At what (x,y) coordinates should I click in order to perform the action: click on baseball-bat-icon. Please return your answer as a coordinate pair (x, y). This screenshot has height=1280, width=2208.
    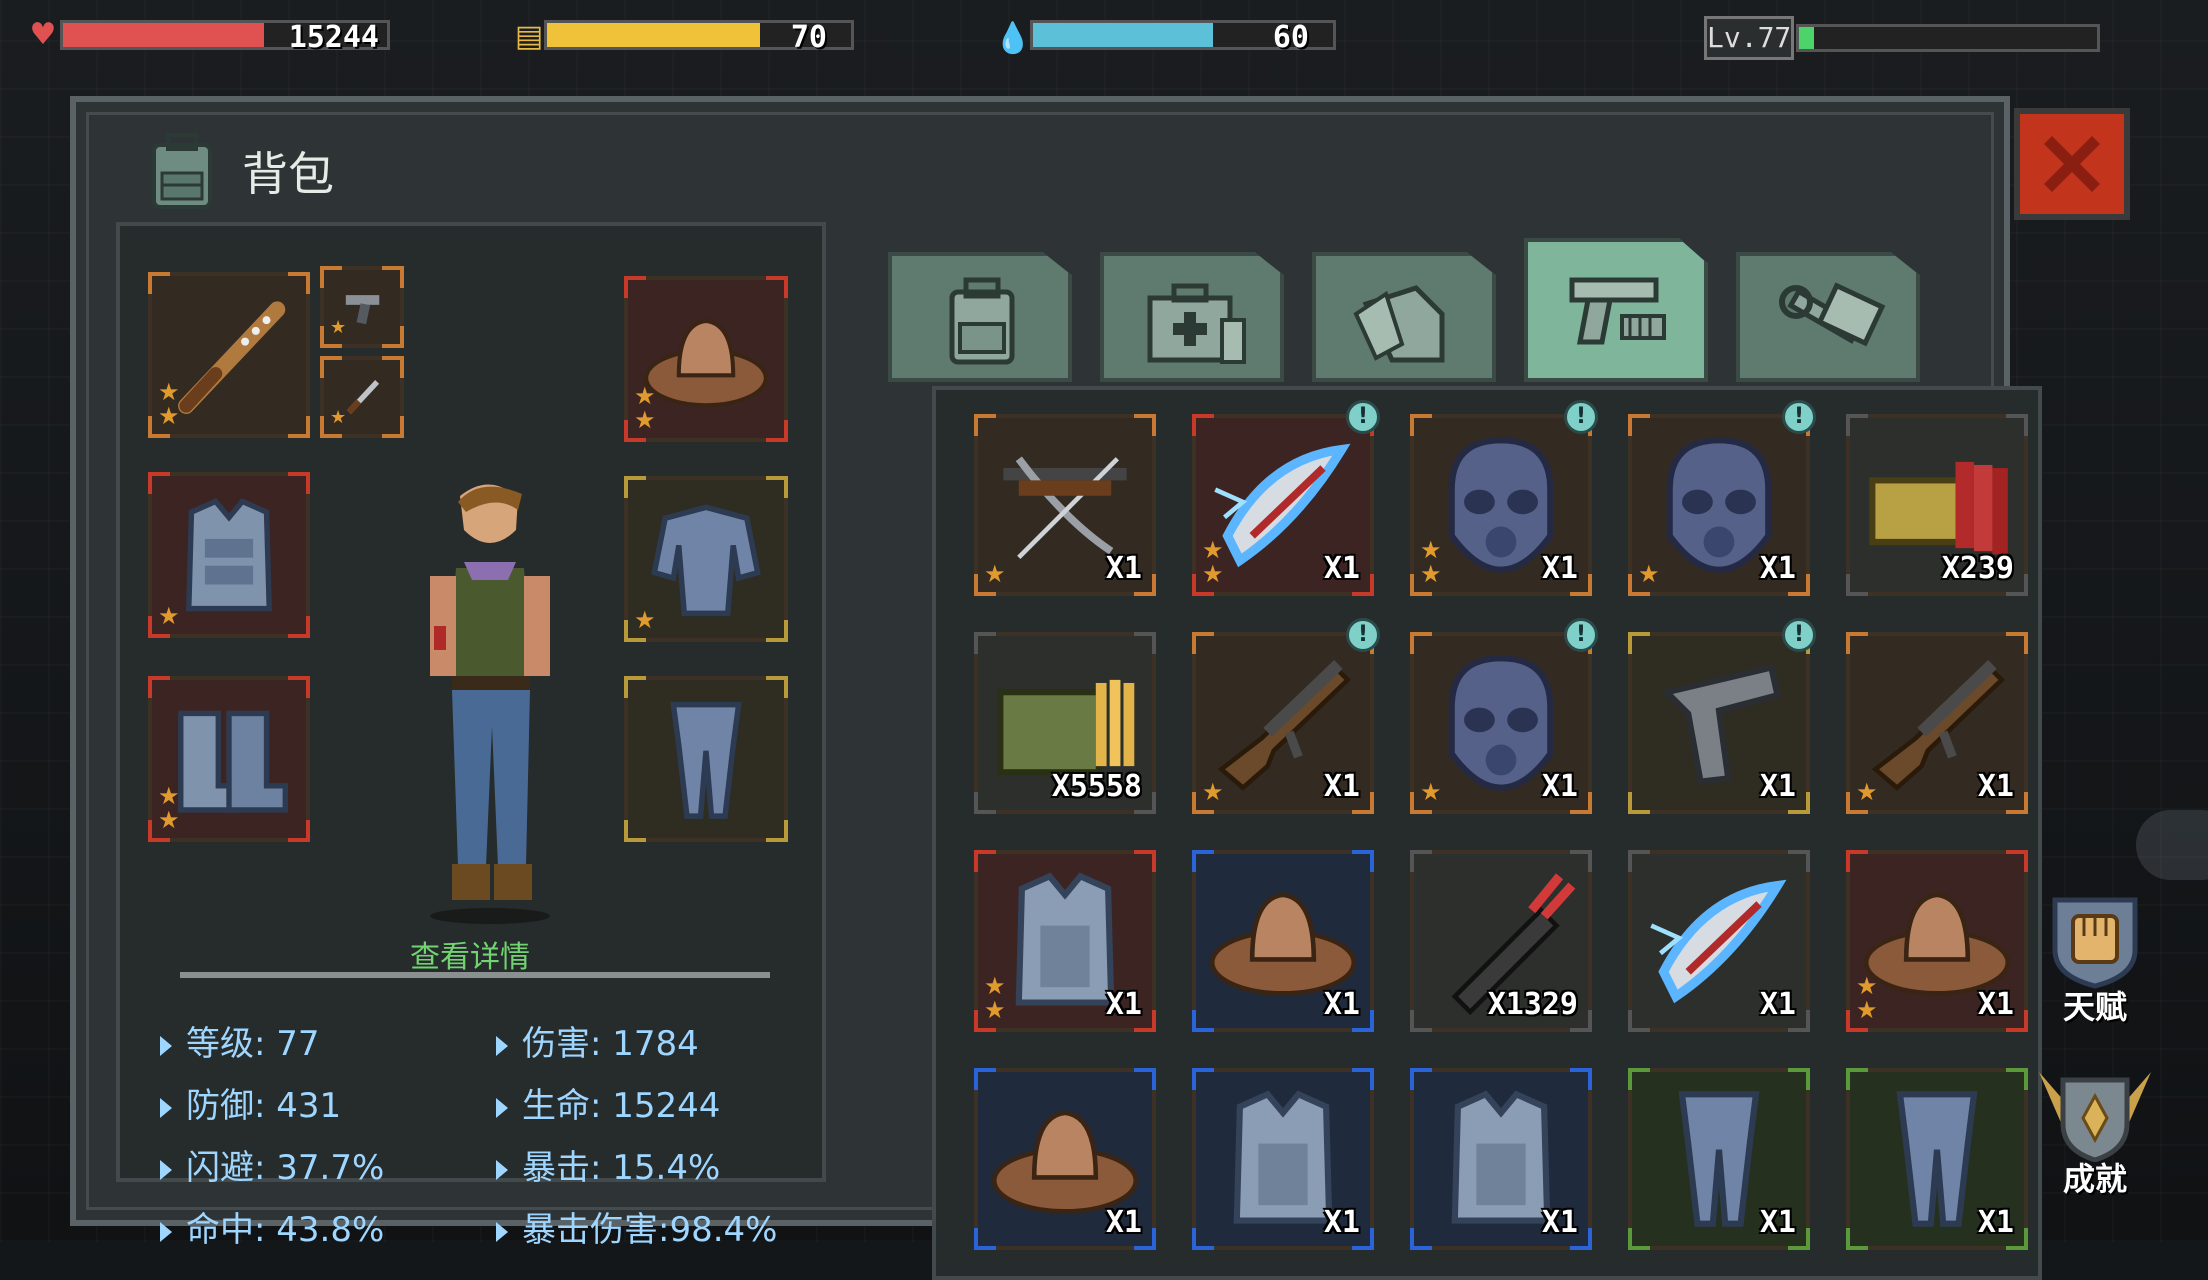
    Looking at the image, I should click on (232, 357).